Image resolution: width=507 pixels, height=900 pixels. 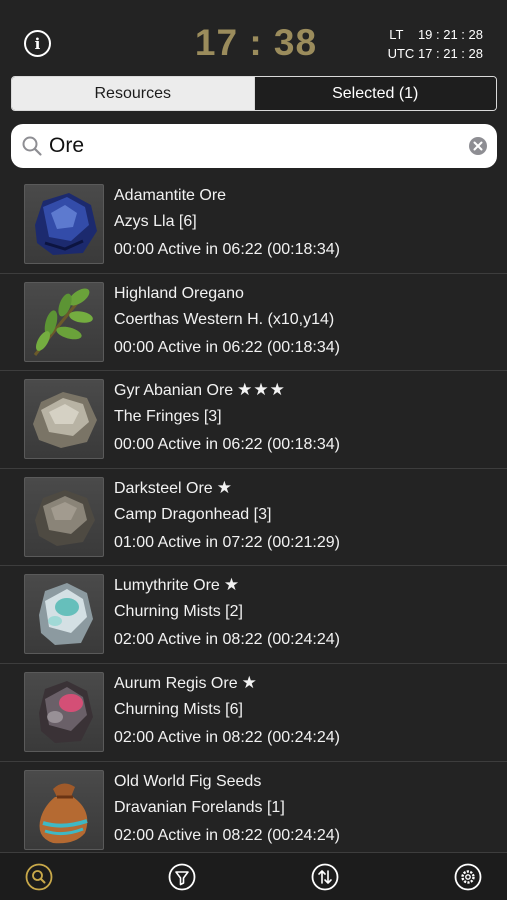 I want to click on lt-clock: LT 19 : 21 : 28, so click(x=435, y=34).